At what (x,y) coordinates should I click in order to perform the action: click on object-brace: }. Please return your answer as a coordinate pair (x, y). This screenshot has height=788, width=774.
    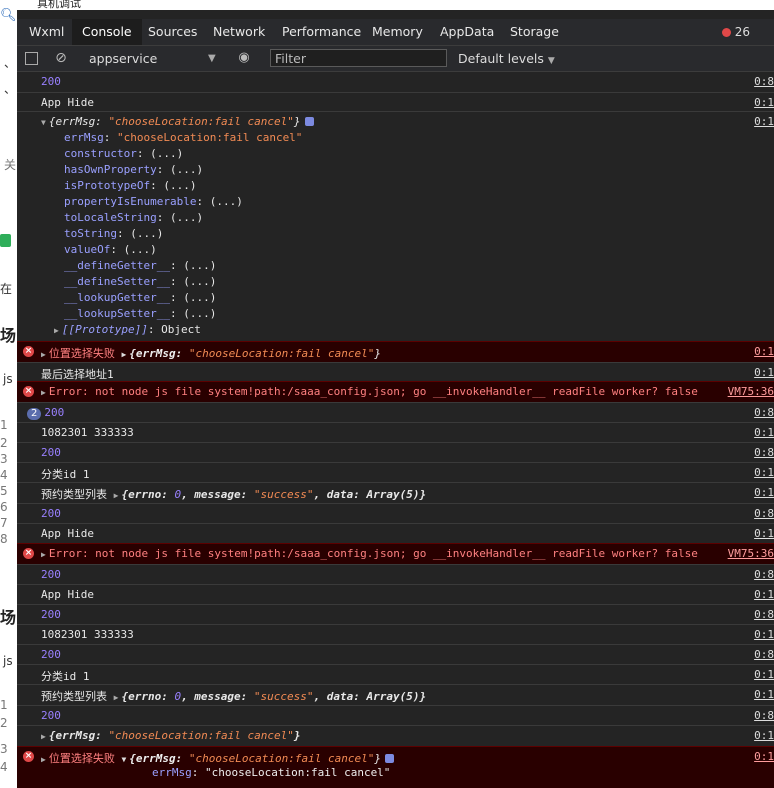
    Looking at the image, I should click on (297, 735).